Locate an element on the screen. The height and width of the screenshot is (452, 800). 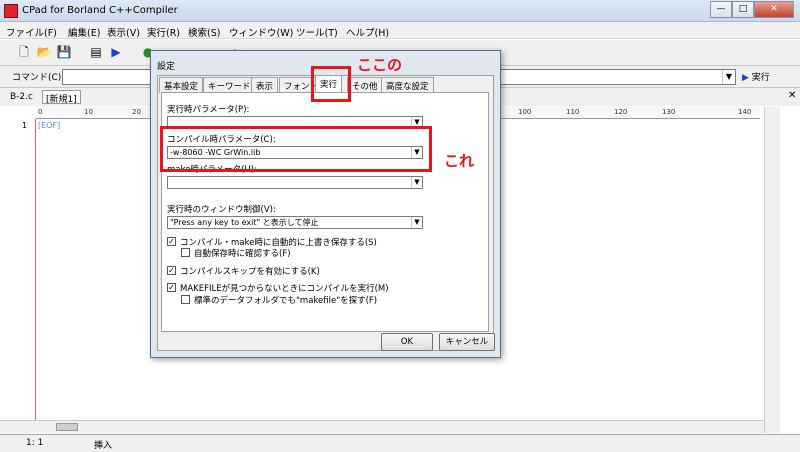
line-gutter is located at coordinates (18, 276).